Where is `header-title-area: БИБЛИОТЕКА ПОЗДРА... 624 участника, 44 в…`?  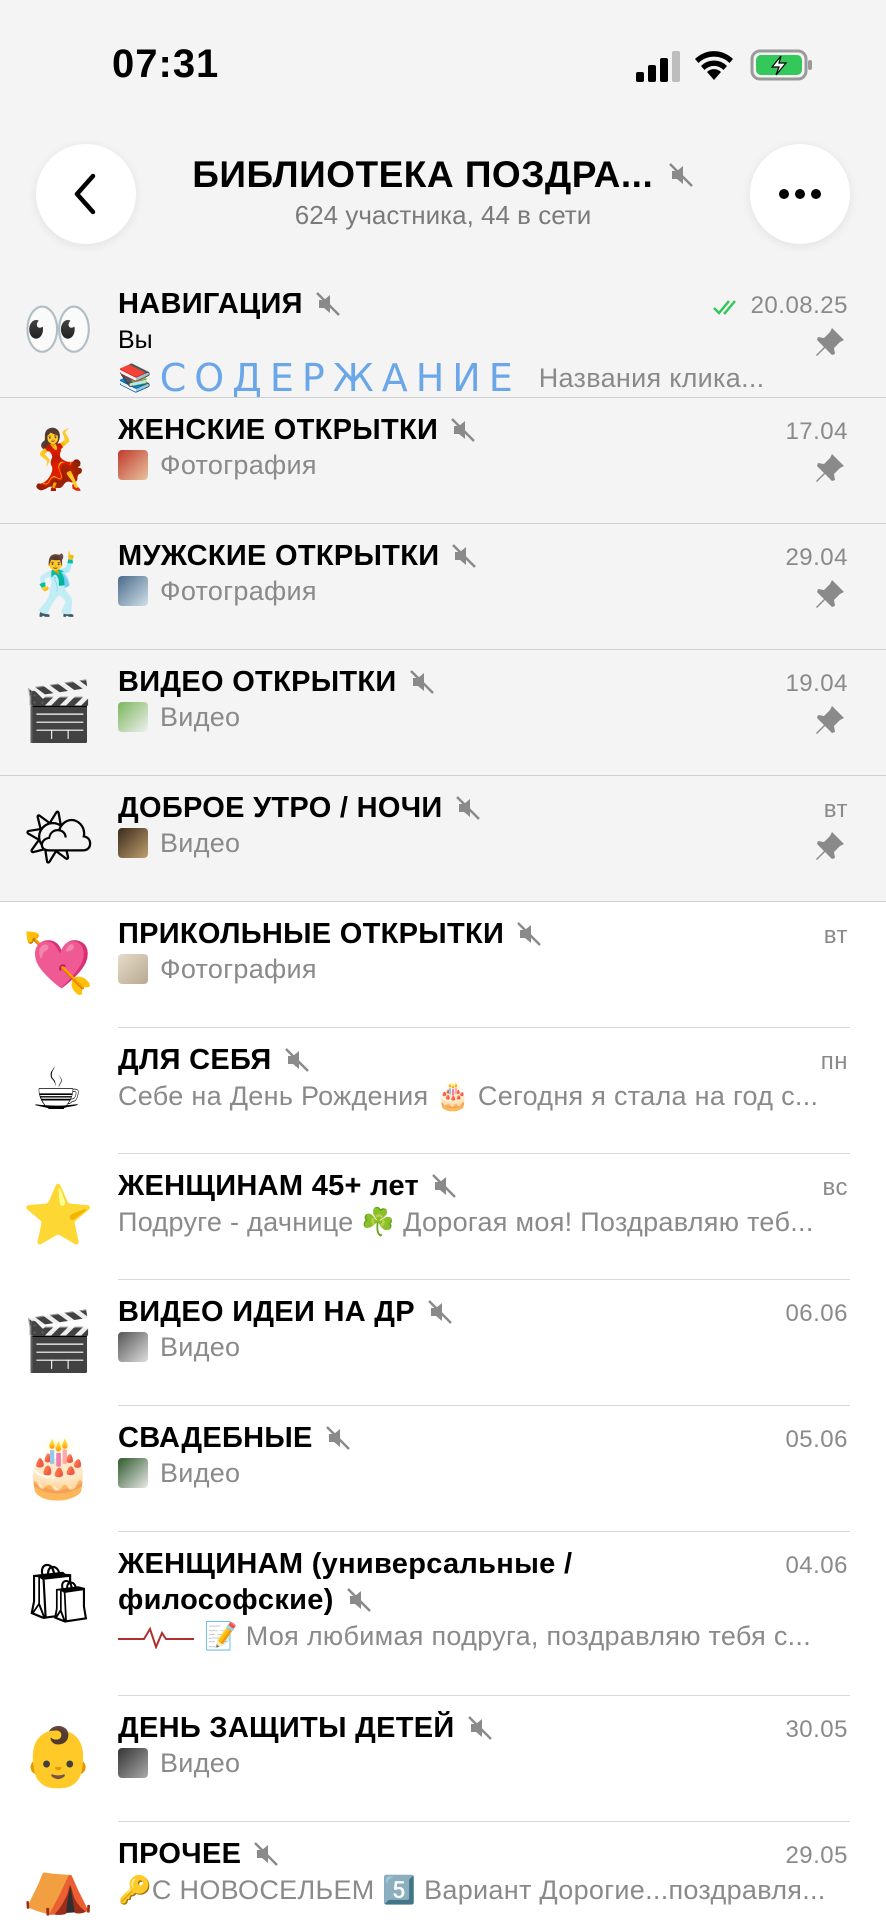 header-title-area: БИБЛИОТЕКА ПОЗДРА... 624 участника, 44 в… is located at coordinates (443, 192).